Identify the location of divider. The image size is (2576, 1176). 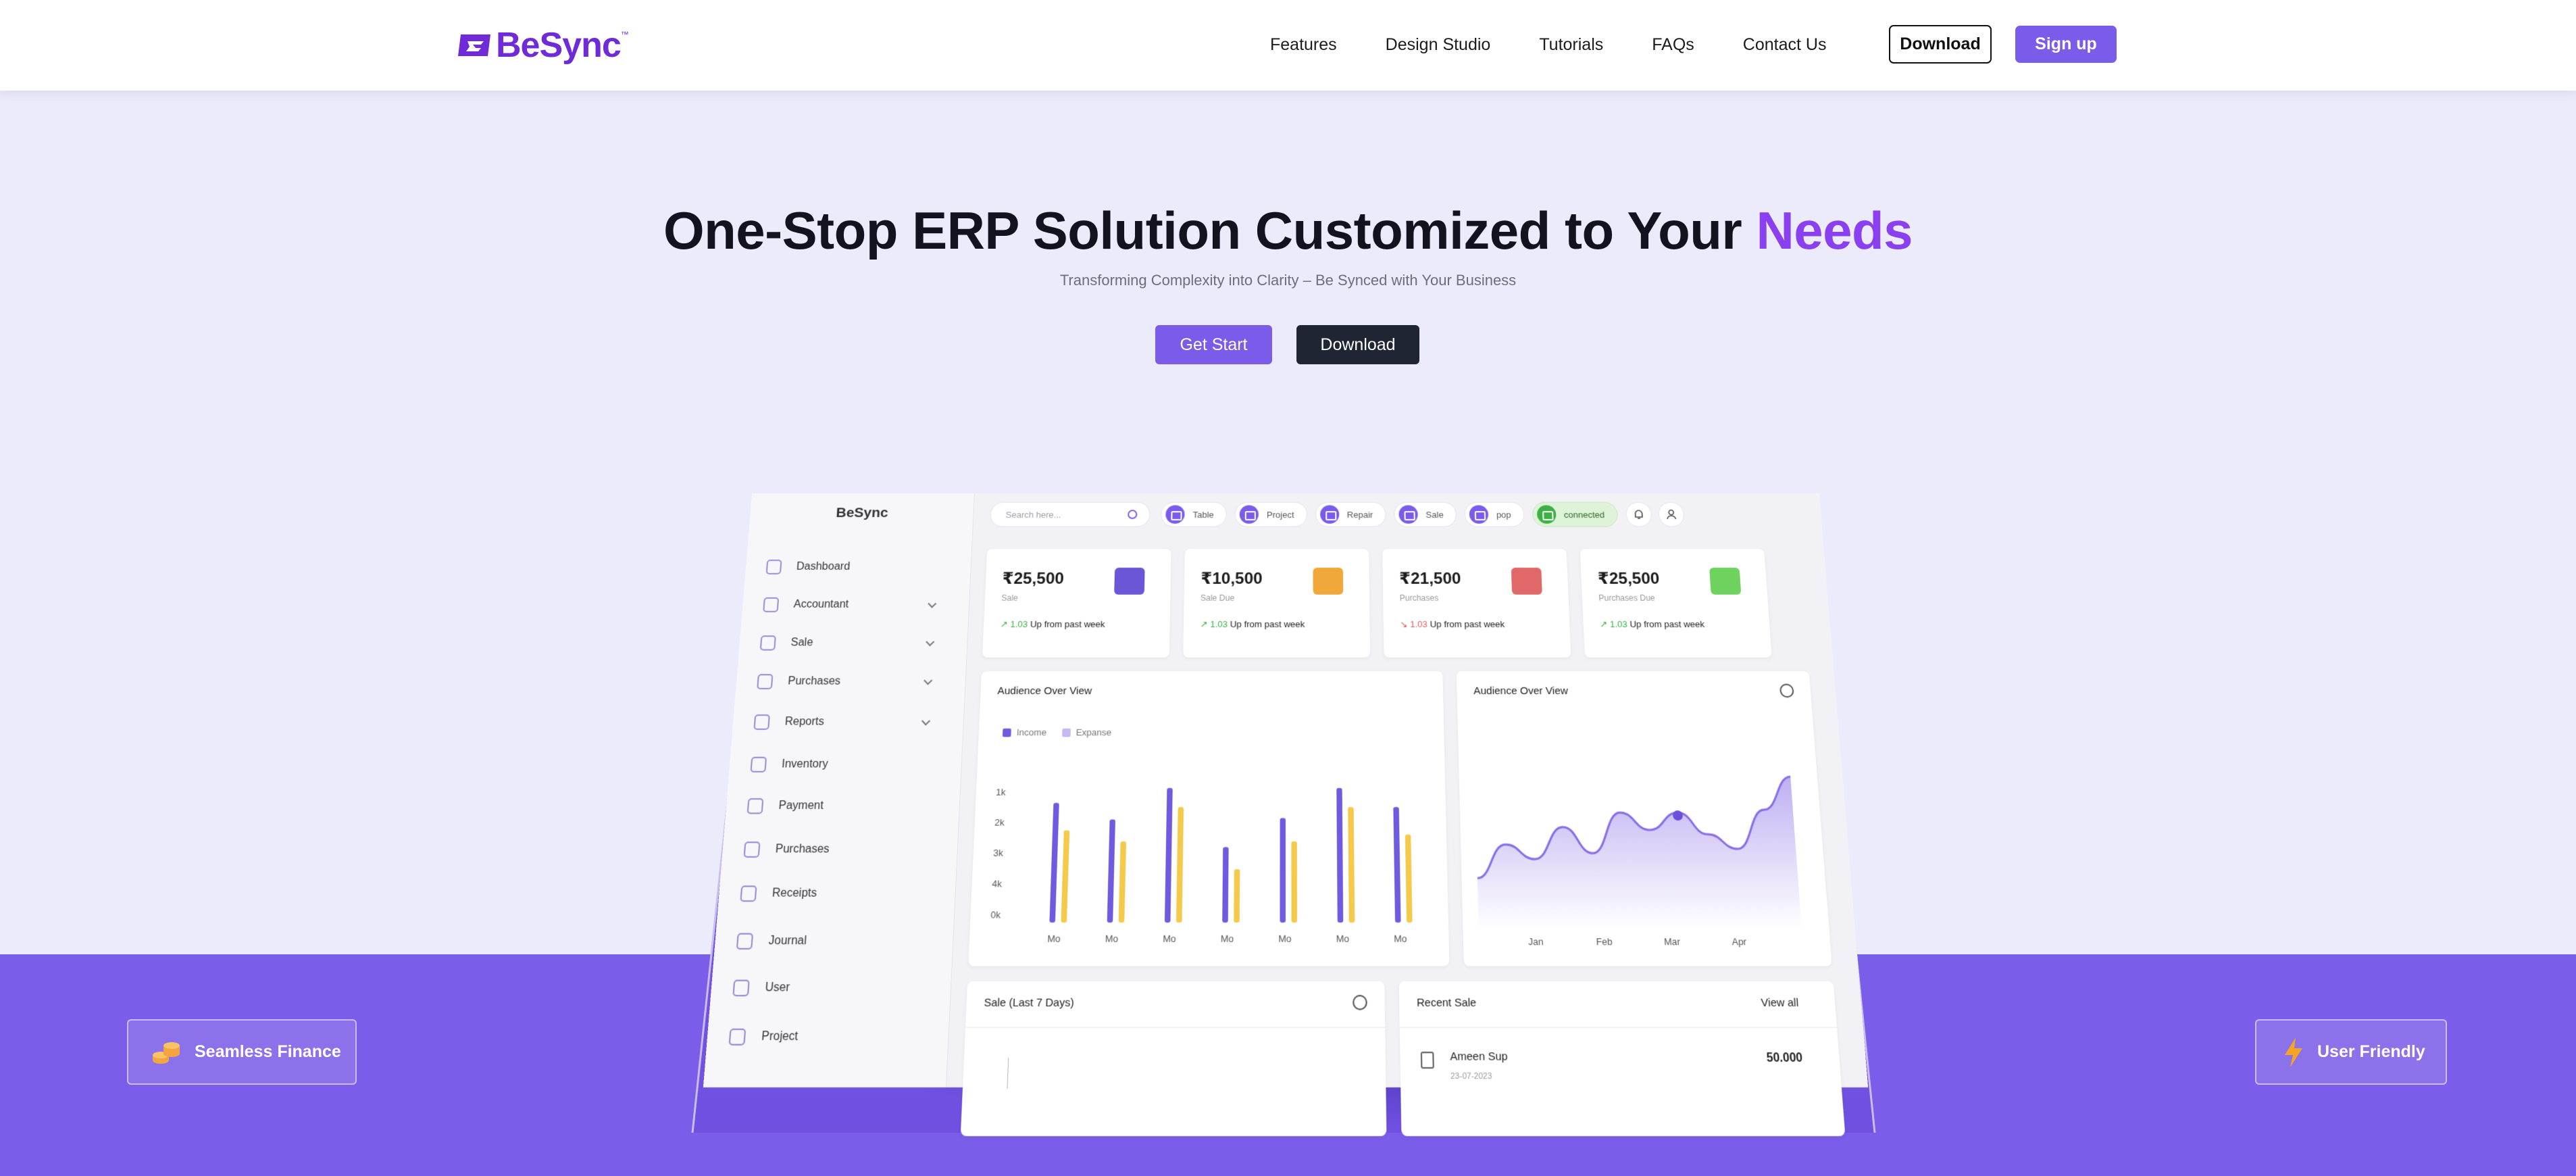
(1175, 1027).